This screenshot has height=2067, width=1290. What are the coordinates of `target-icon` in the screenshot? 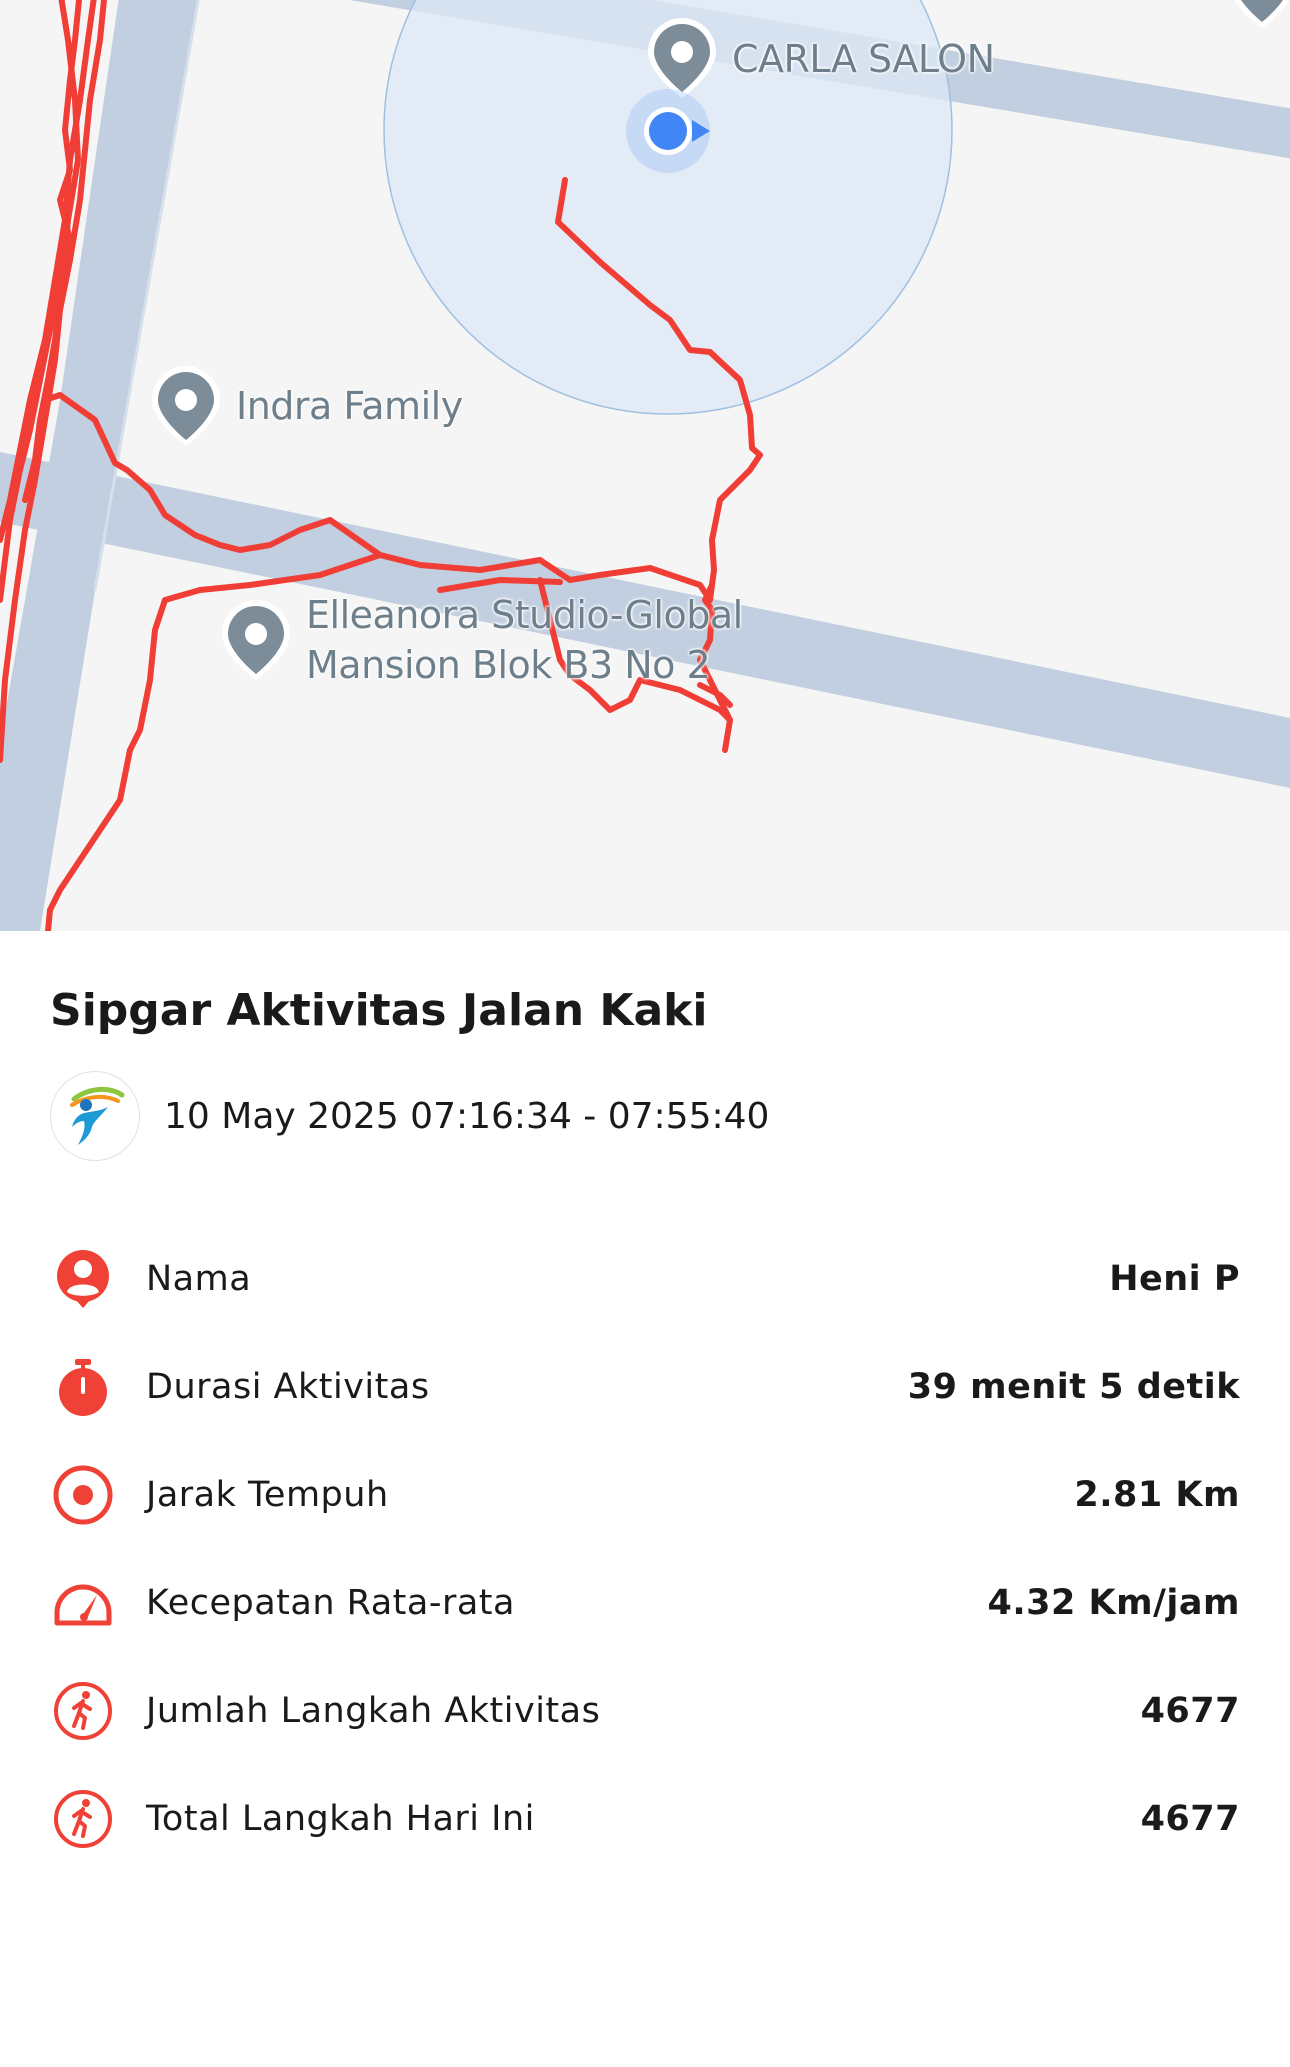 It's located at (83, 1495).